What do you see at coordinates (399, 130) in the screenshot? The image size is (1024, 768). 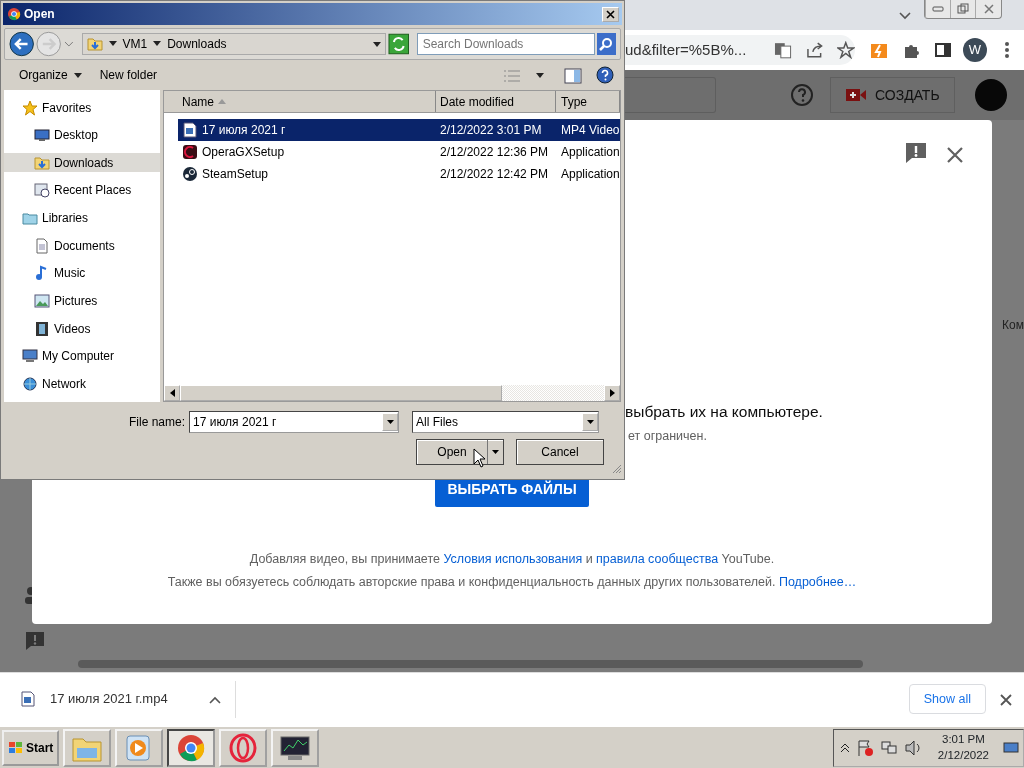 I see `file-row: 17 июля 2021 г 2/12/2022 3:01 PM MP4 Video` at bounding box center [399, 130].